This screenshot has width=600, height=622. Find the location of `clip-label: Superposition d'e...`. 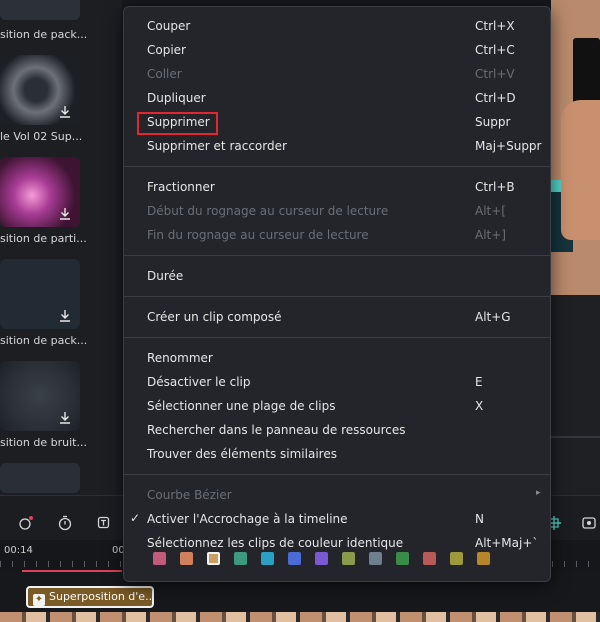

clip-label: Superposition d'e... is located at coordinates (101, 596).